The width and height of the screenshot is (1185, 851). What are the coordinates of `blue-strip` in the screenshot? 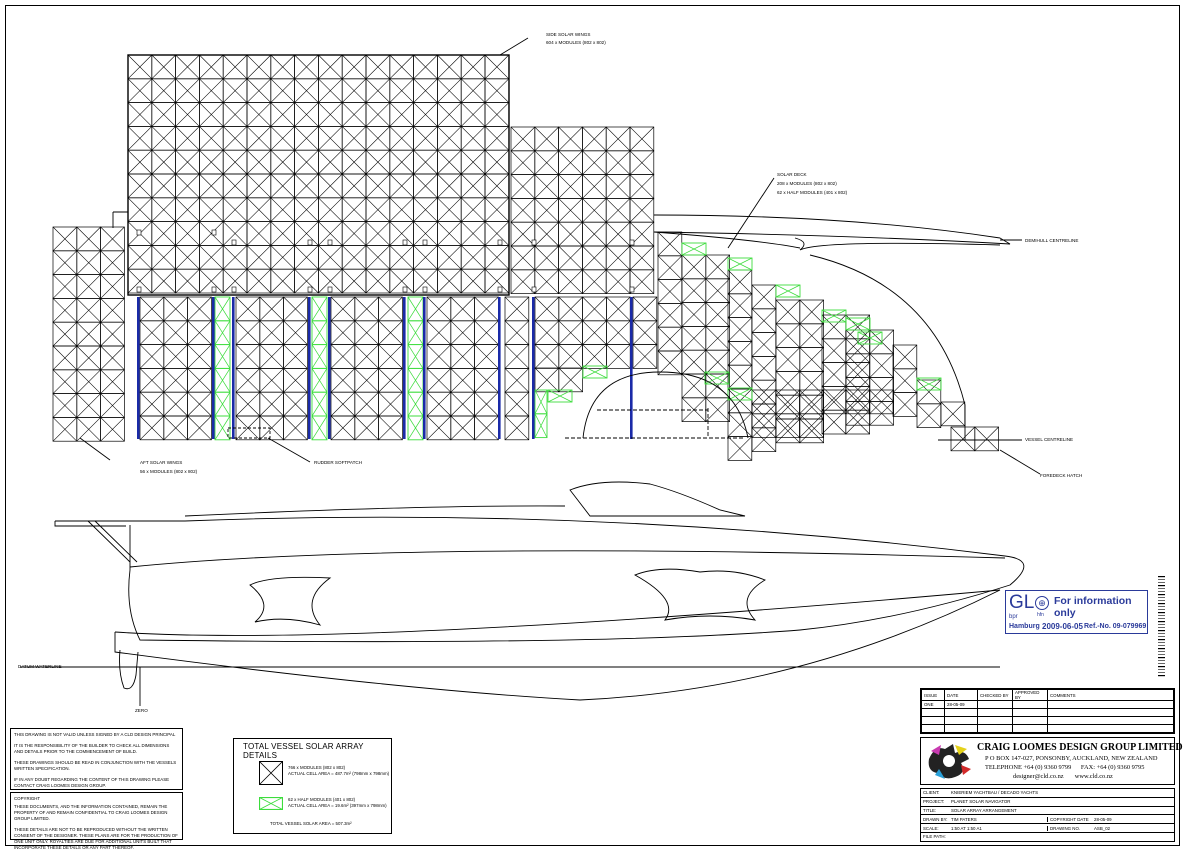 It's located at (499, 368).